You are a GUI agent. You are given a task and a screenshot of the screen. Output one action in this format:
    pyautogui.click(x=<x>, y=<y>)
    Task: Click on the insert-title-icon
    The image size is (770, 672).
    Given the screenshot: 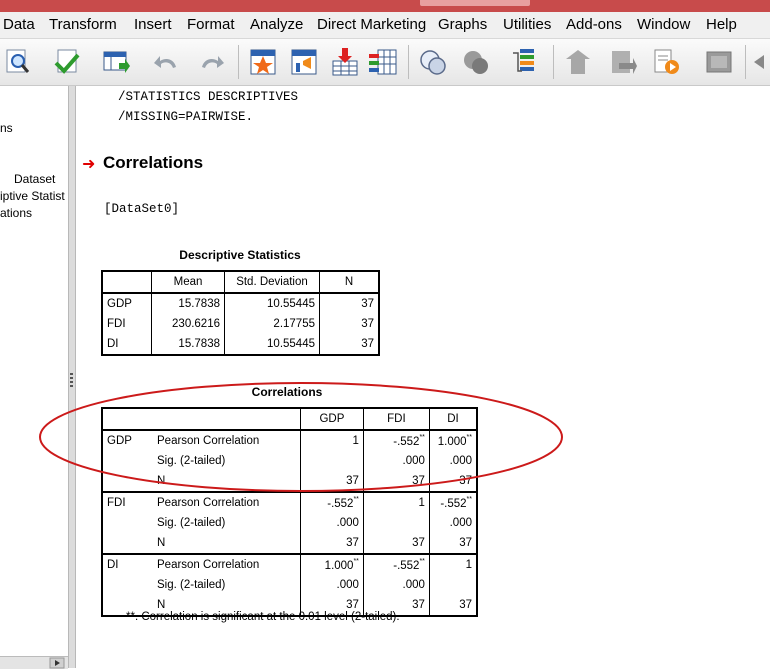 What is the action you would take?
    pyautogui.click(x=719, y=62)
    